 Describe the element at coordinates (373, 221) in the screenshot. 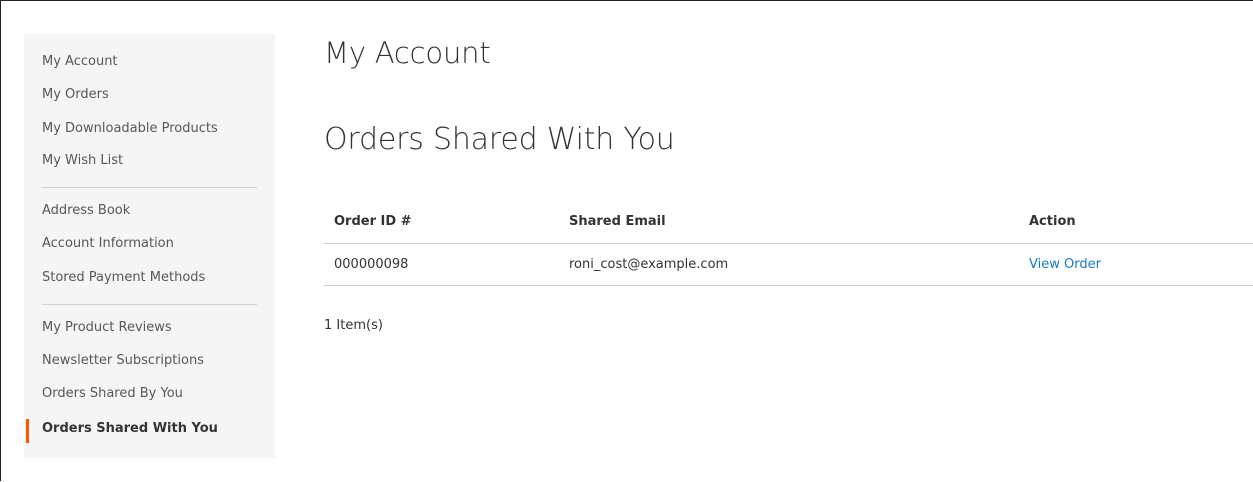

I see `column-header-order-id: Order ID #` at that location.